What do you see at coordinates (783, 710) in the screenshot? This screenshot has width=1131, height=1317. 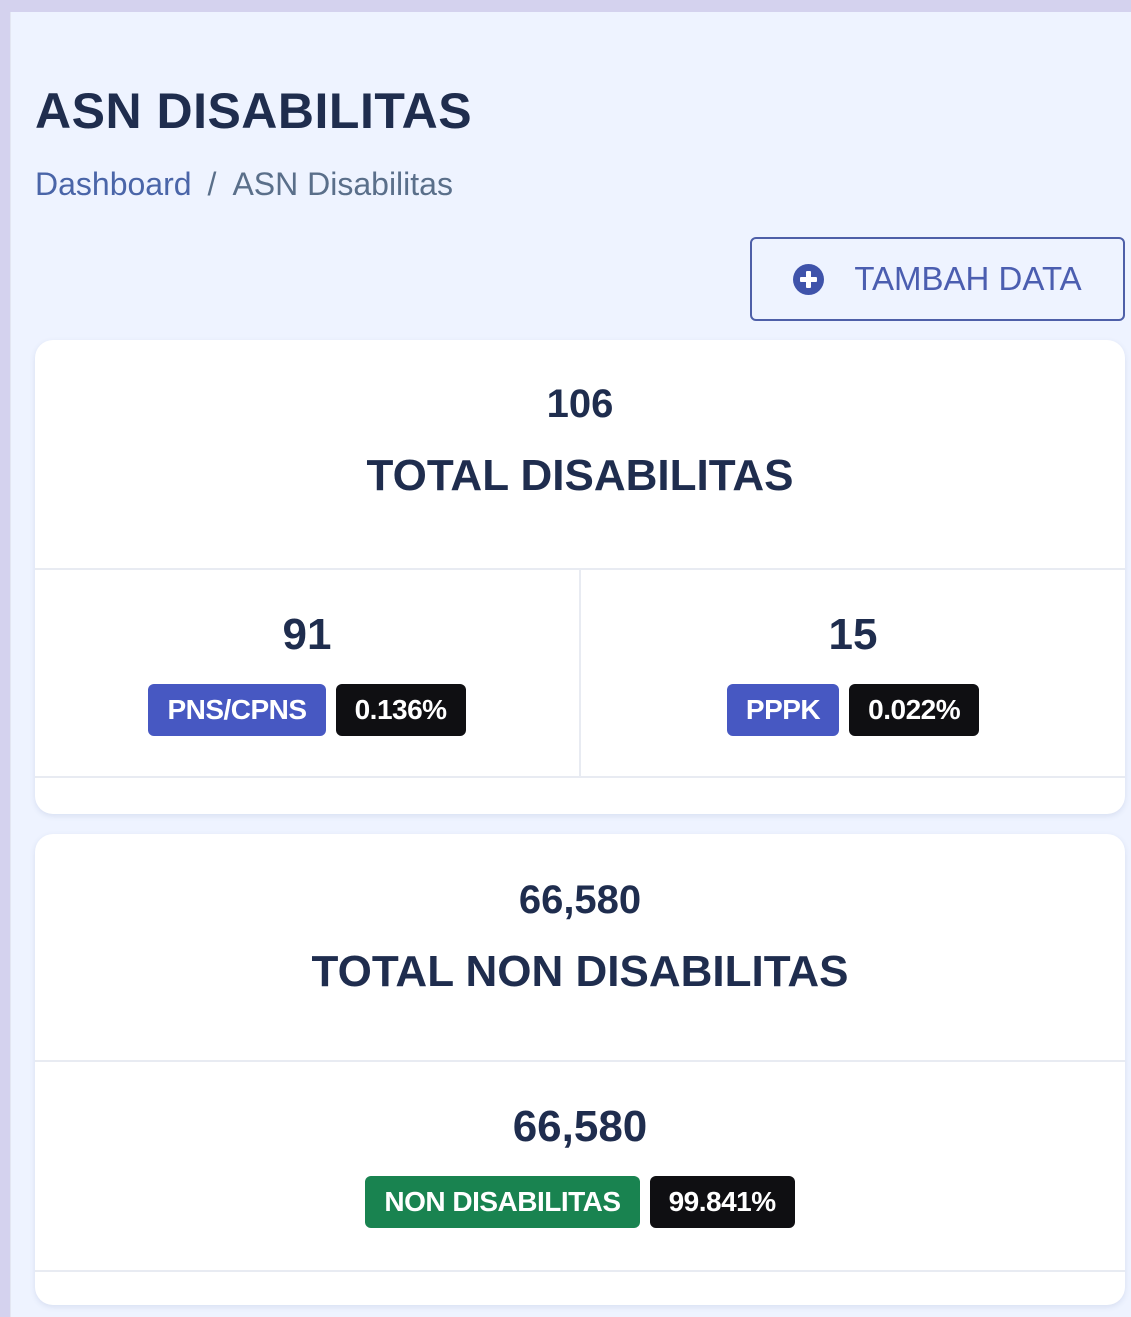 I see `pppk-badge: PPPK` at bounding box center [783, 710].